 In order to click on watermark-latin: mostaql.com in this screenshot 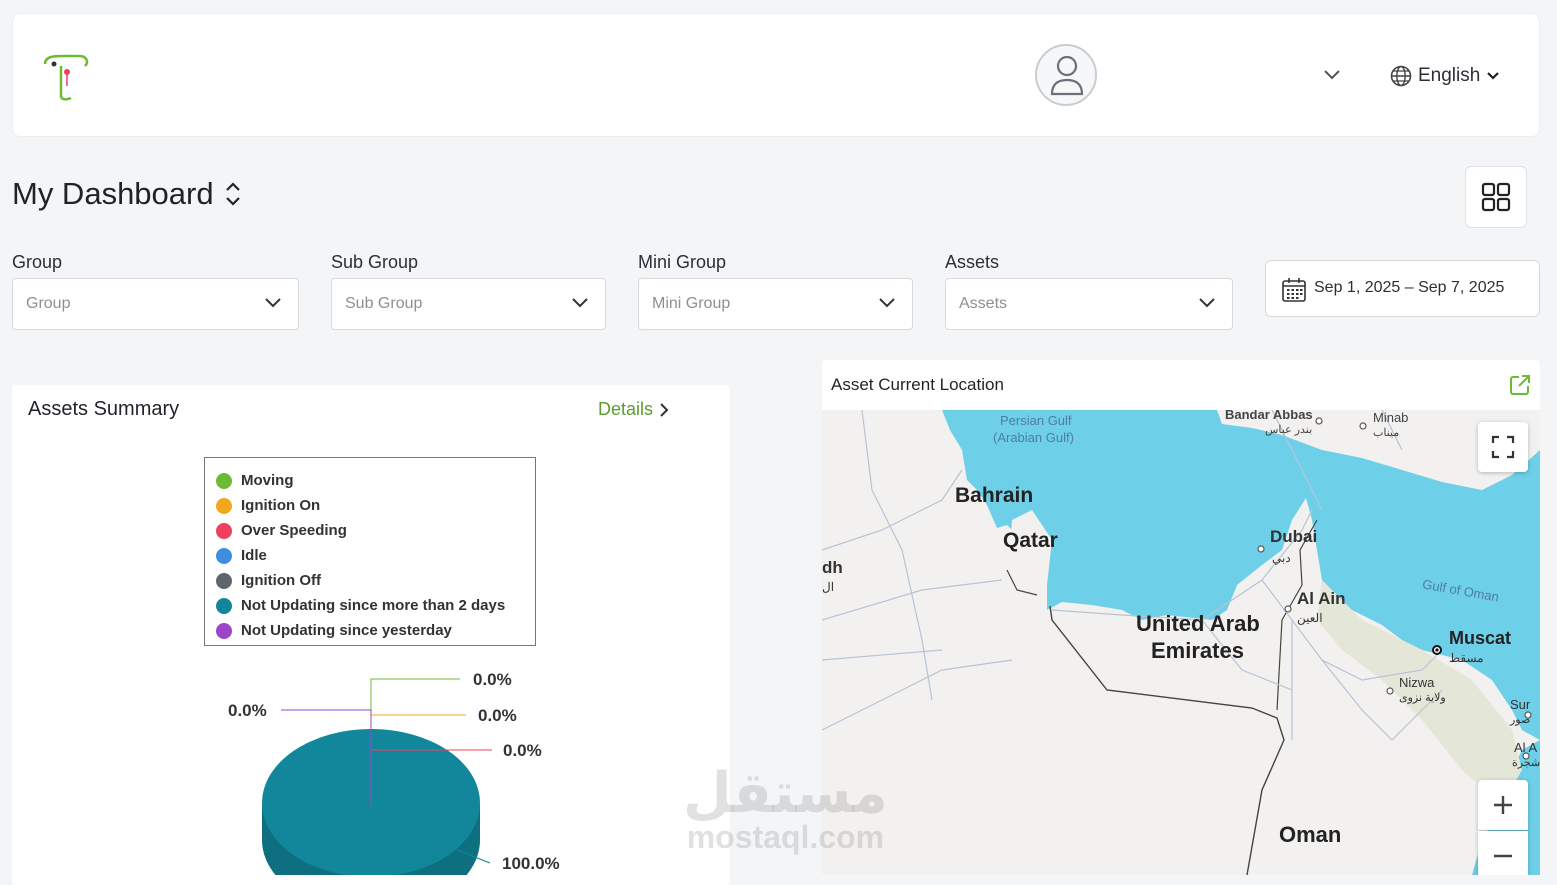, I will do `click(785, 837)`.